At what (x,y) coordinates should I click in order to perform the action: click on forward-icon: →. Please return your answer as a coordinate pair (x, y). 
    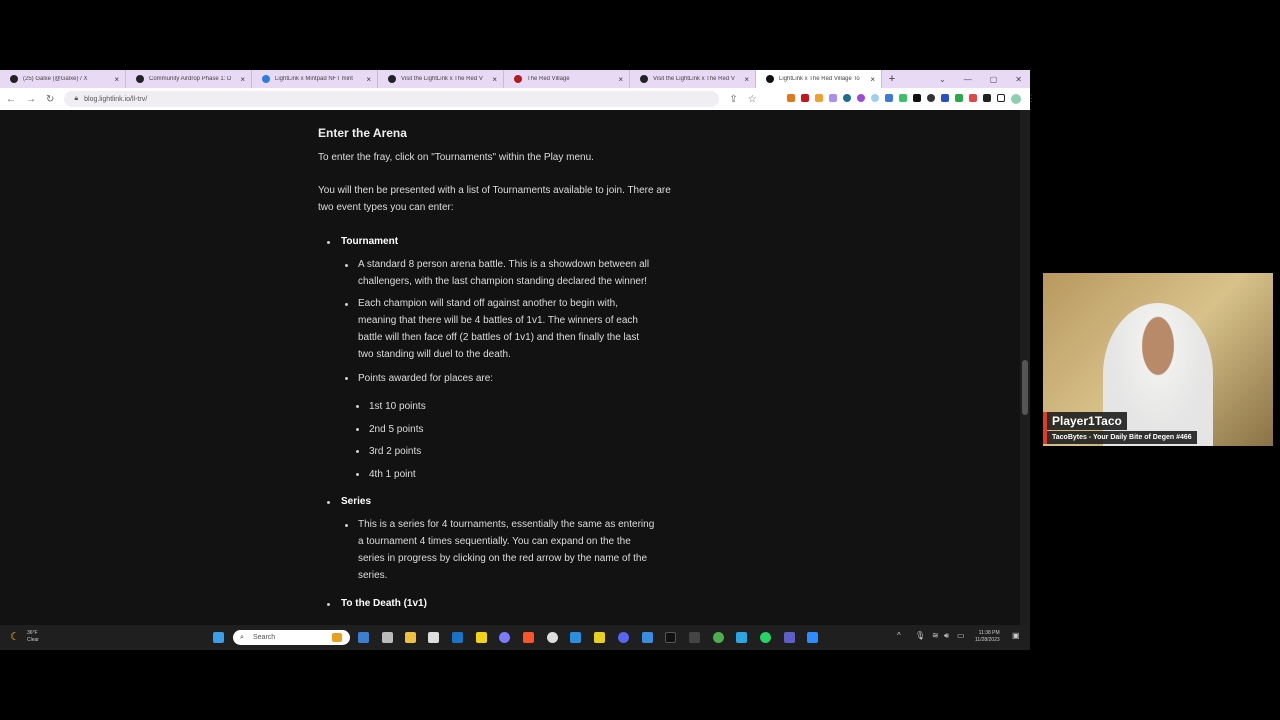
    Looking at the image, I should click on (31, 99).